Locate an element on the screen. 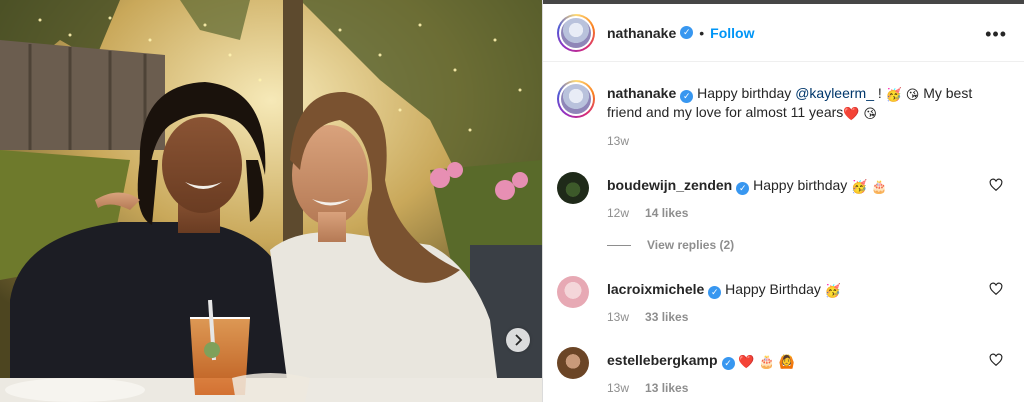  more-options-icon: ••• is located at coordinates (996, 34).